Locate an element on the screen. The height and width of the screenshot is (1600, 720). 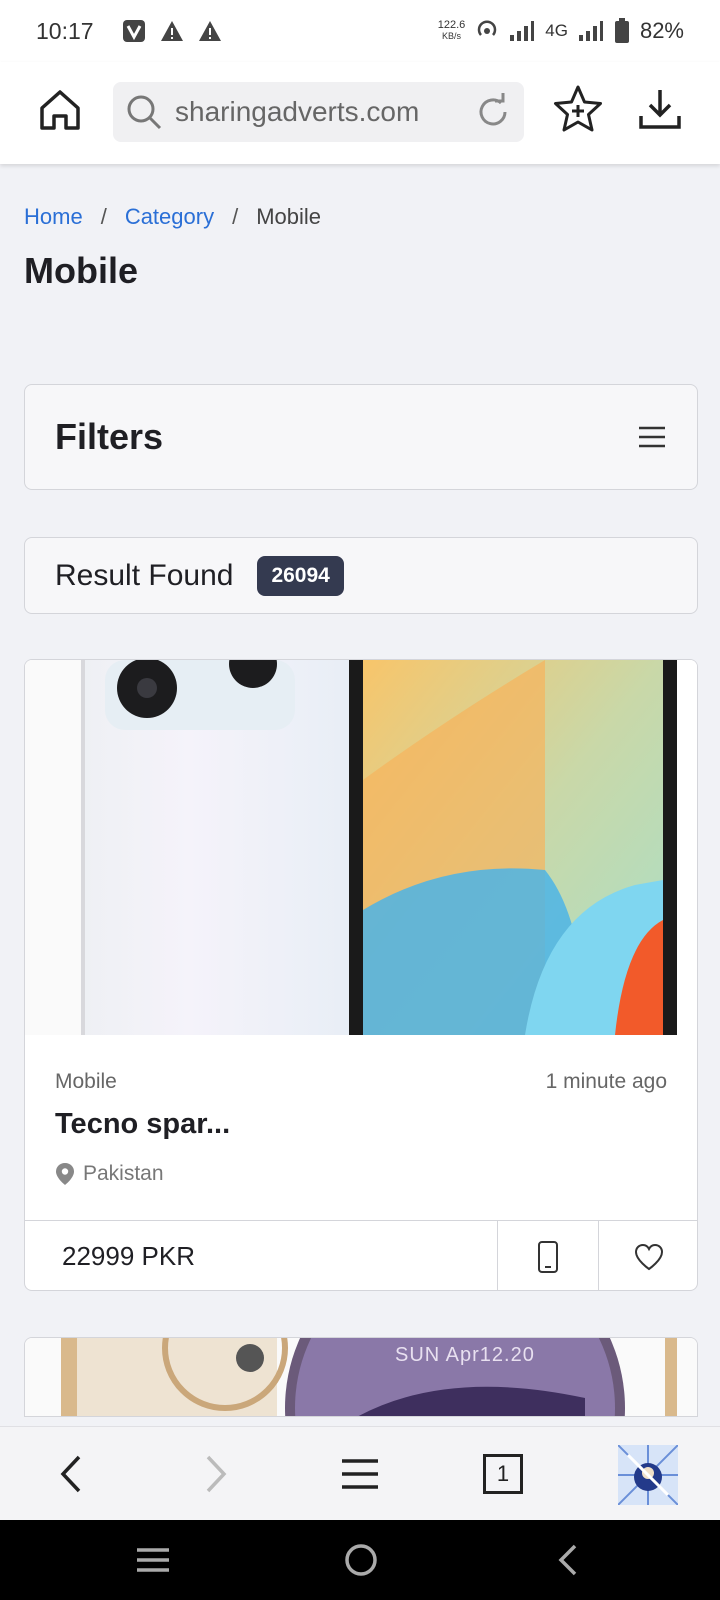
result-count-panel: Result Found 26094 is located at coordinates (361, 575).